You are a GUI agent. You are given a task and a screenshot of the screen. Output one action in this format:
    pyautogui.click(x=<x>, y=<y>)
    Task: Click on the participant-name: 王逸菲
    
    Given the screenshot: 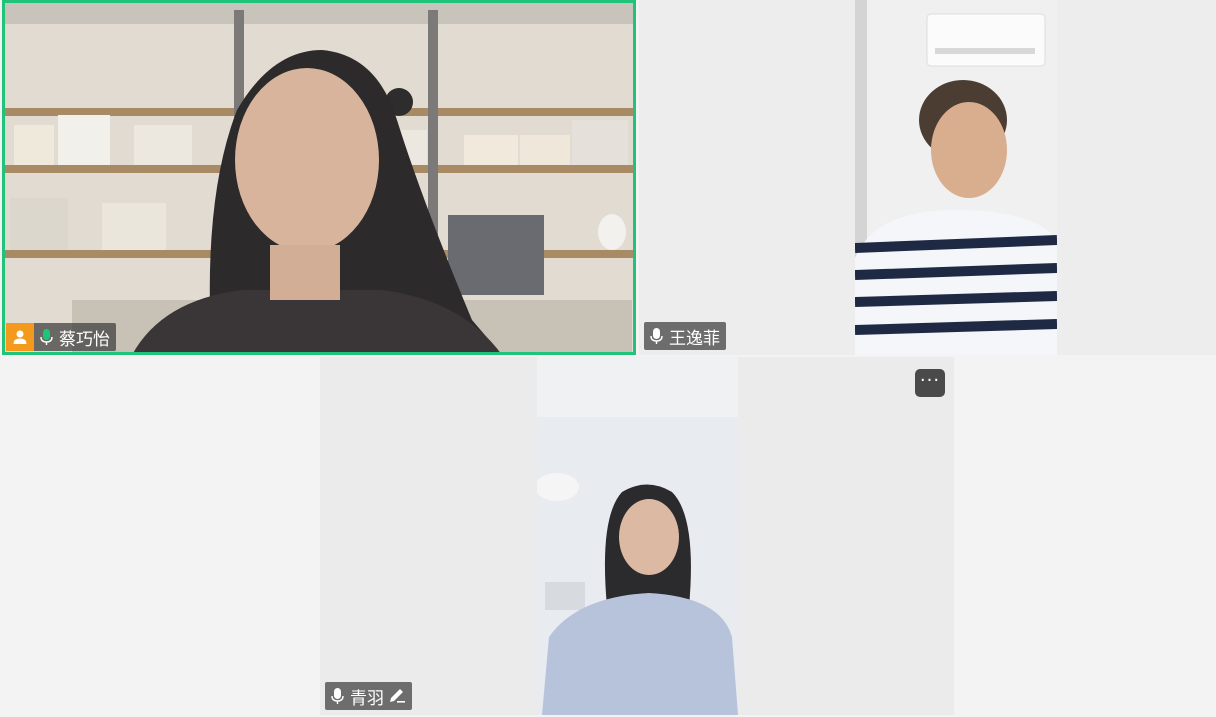 What is the action you would take?
    pyautogui.click(x=694, y=338)
    